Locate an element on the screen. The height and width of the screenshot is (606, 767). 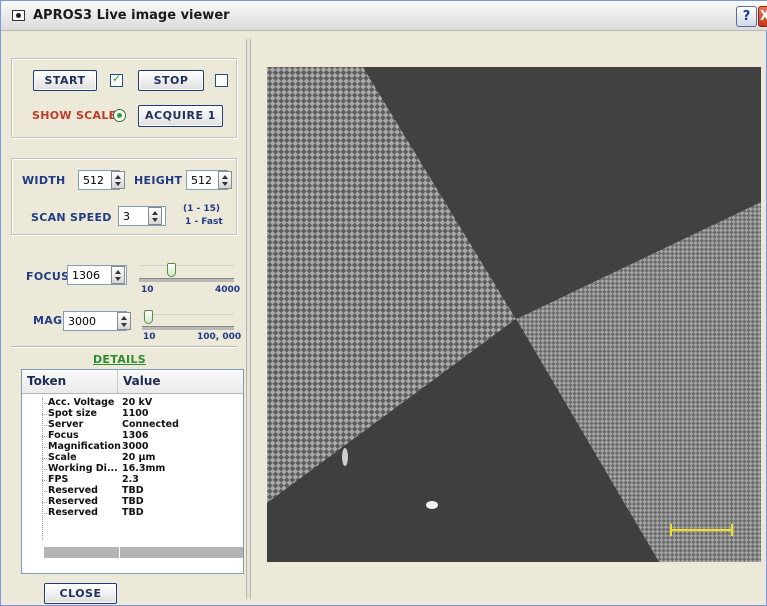
acquisition-group: START STOP SHOW SCALE ACQUIRE 1 is located at coordinates (124, 98).